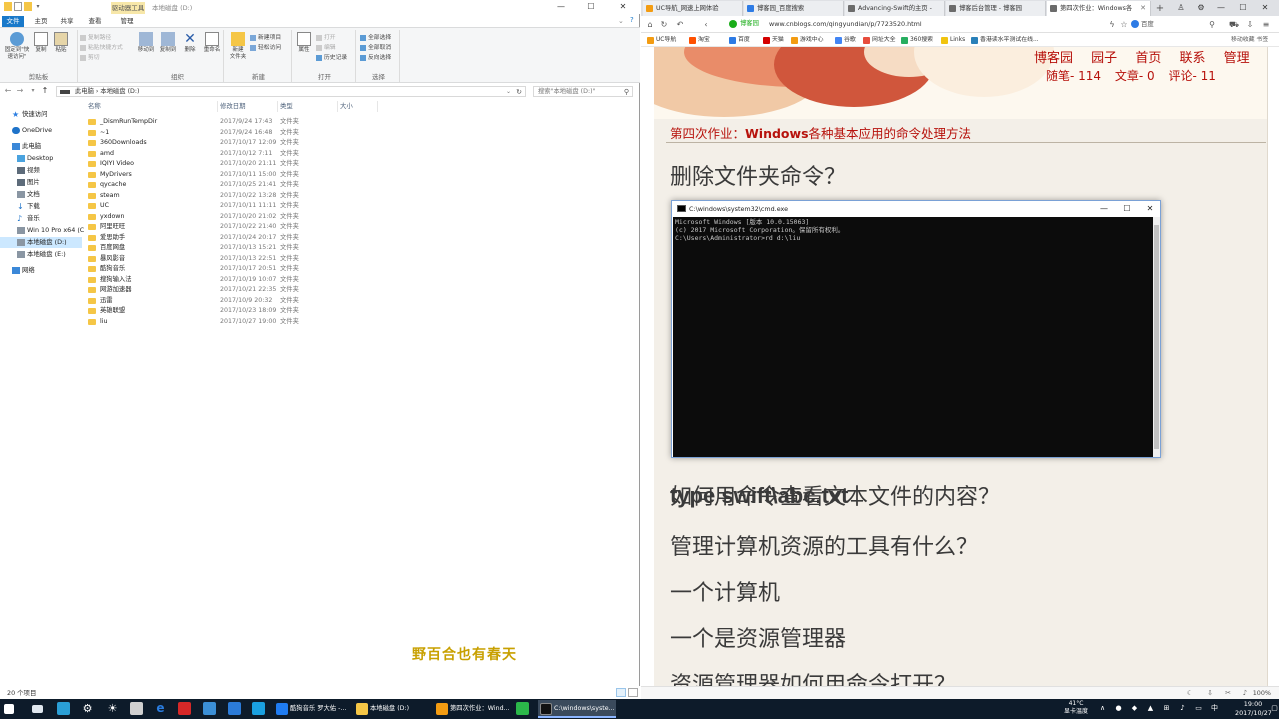 Image resolution: width=1279 pixels, height=719 pixels. Describe the element at coordinates (87, 708) in the screenshot. I see `settings-gear-icon: ⚙` at that location.